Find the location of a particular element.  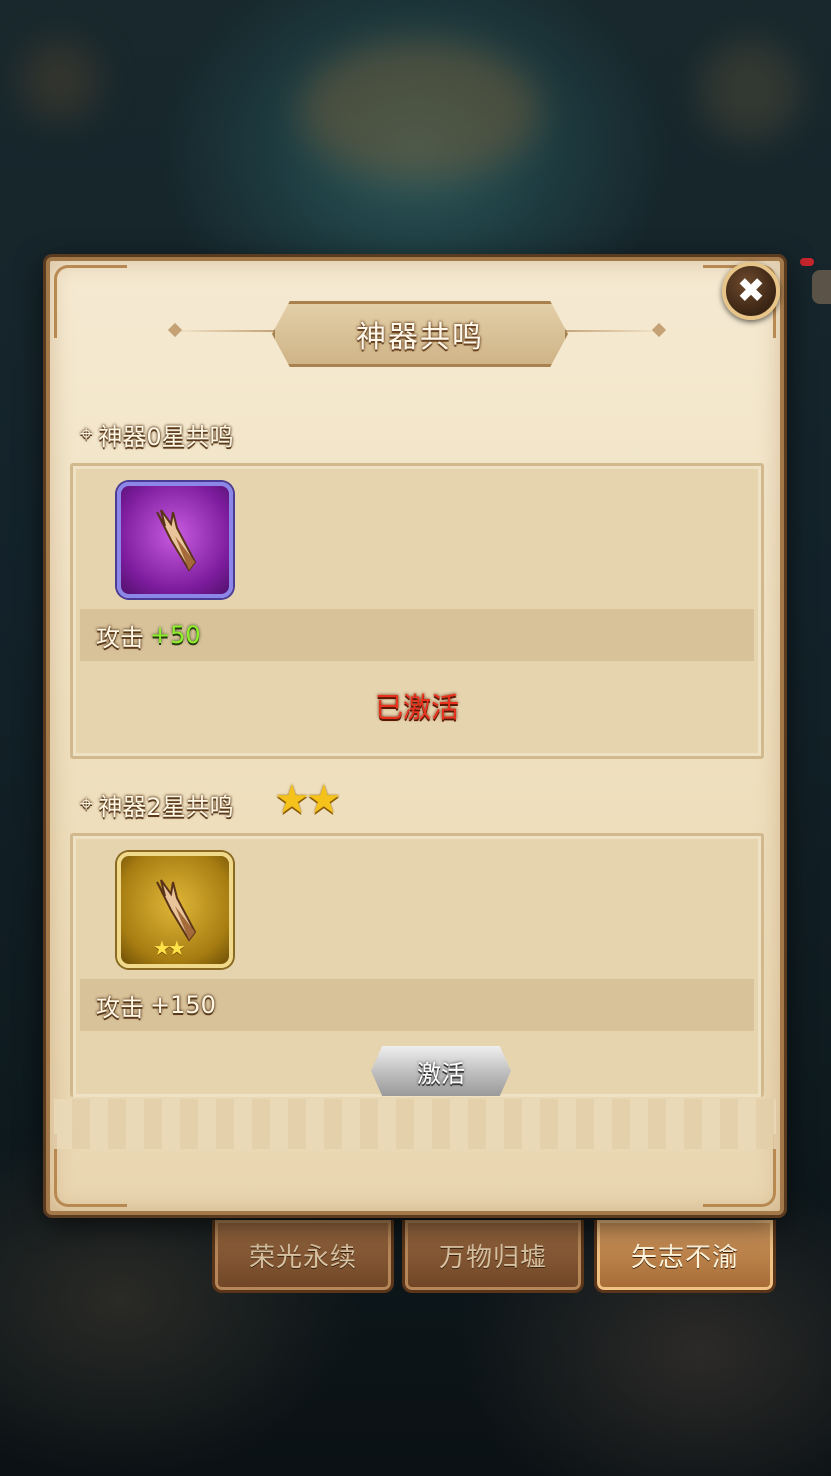

stat-row: 攻击 +50 is located at coordinates (417, 635).